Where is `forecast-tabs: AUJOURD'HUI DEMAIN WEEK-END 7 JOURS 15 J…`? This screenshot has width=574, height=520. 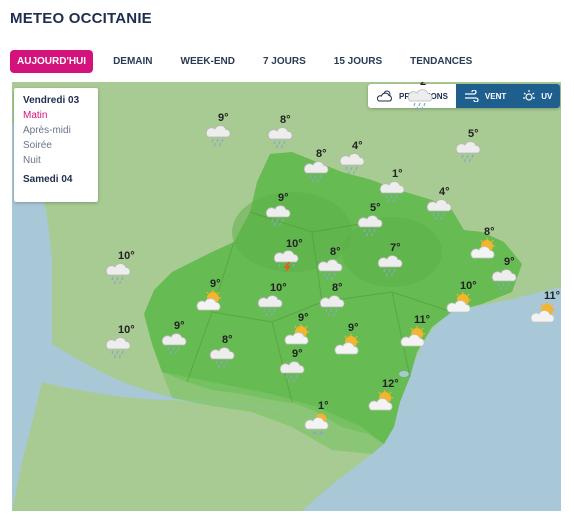
forecast-tabs: AUJOURD'HUI DEMAIN WEEK-END 7 JOURS 15 J… is located at coordinates (255, 61).